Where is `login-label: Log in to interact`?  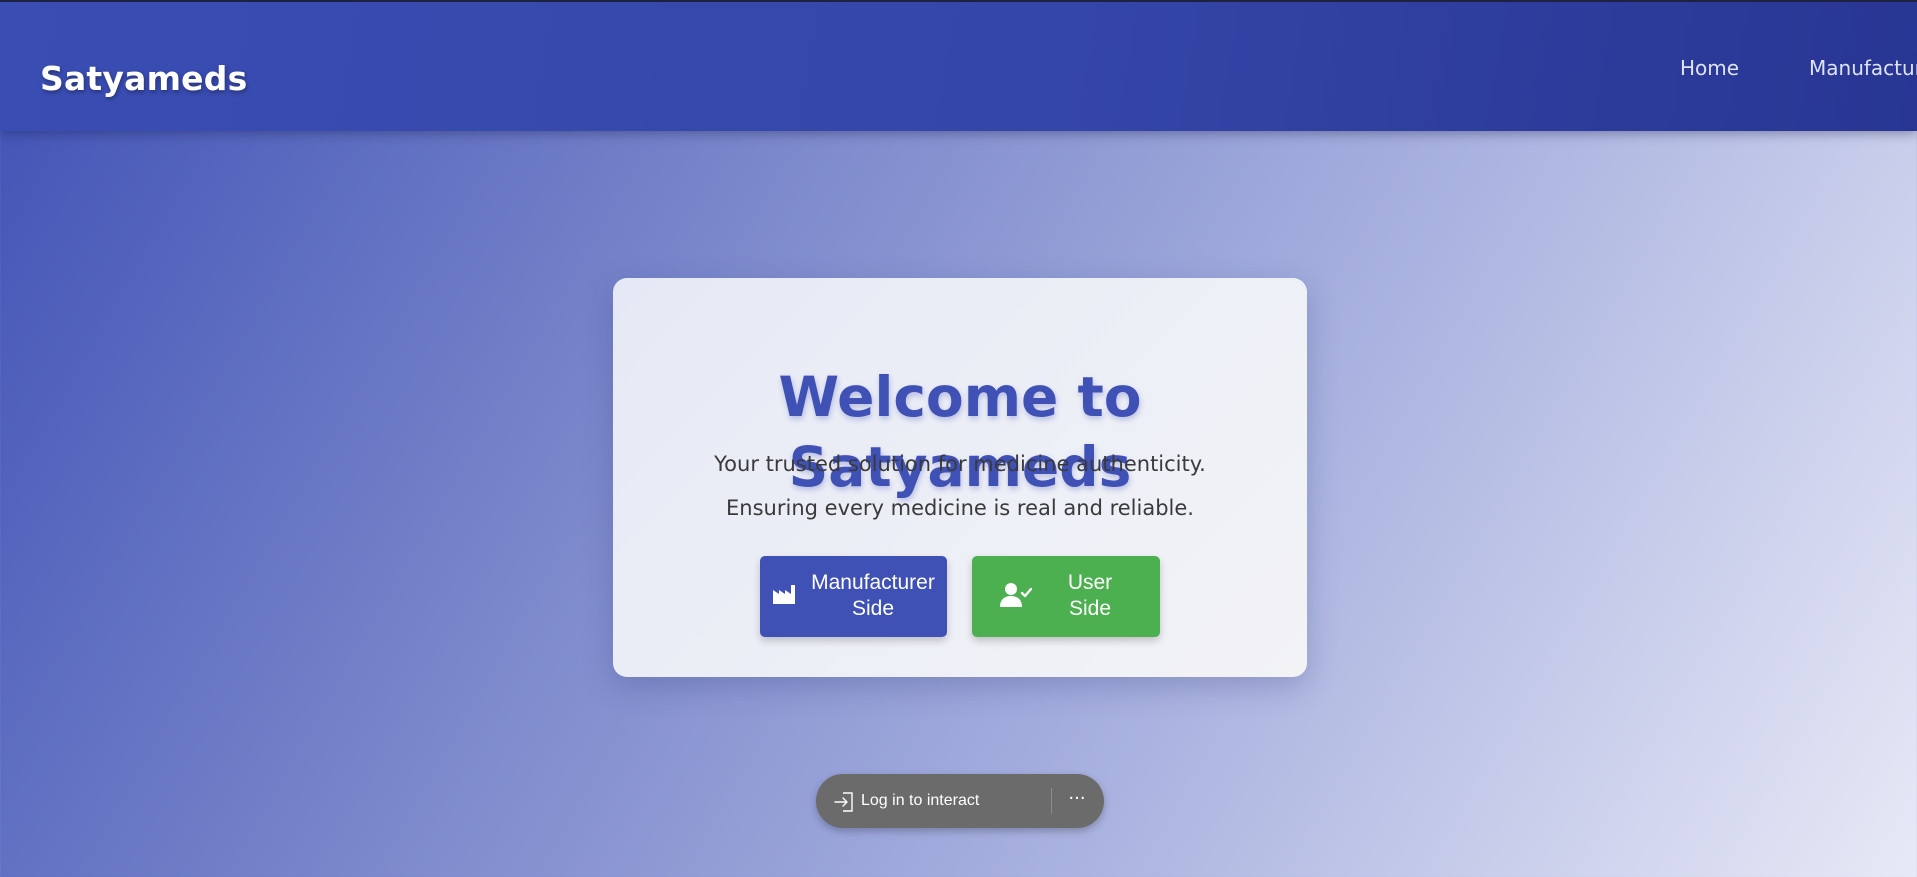 login-label: Log in to interact is located at coordinates (920, 800).